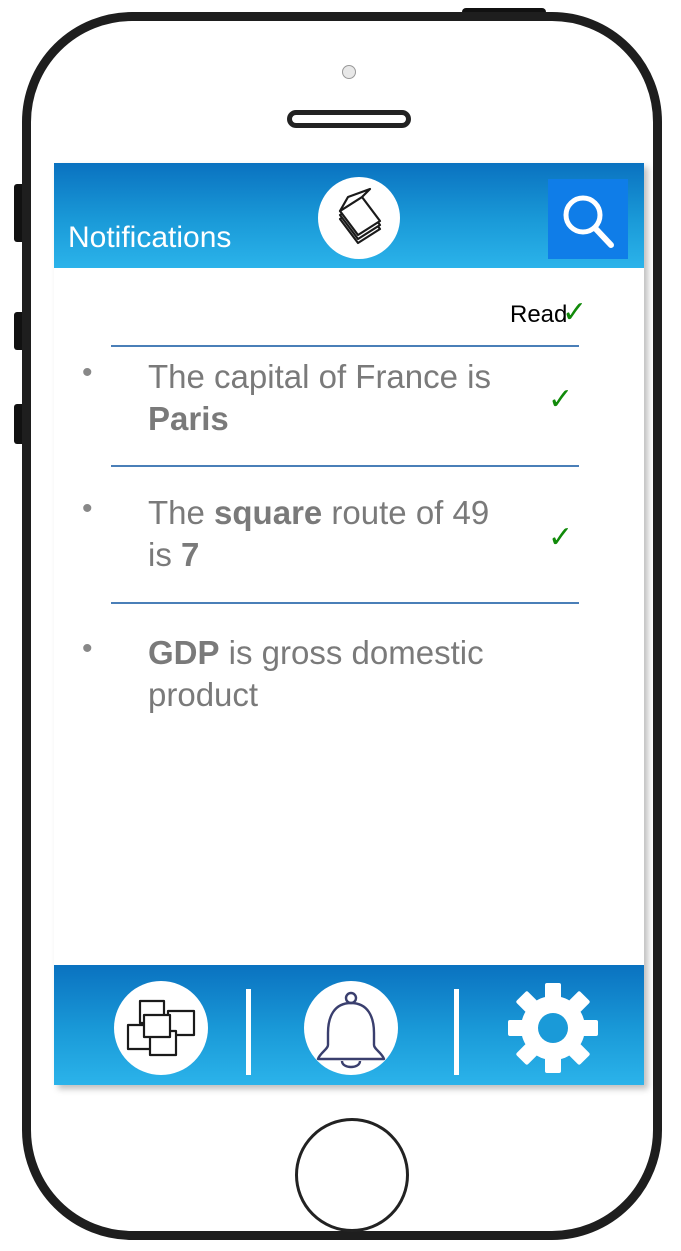  I want to click on read-label: Read, so click(539, 314).